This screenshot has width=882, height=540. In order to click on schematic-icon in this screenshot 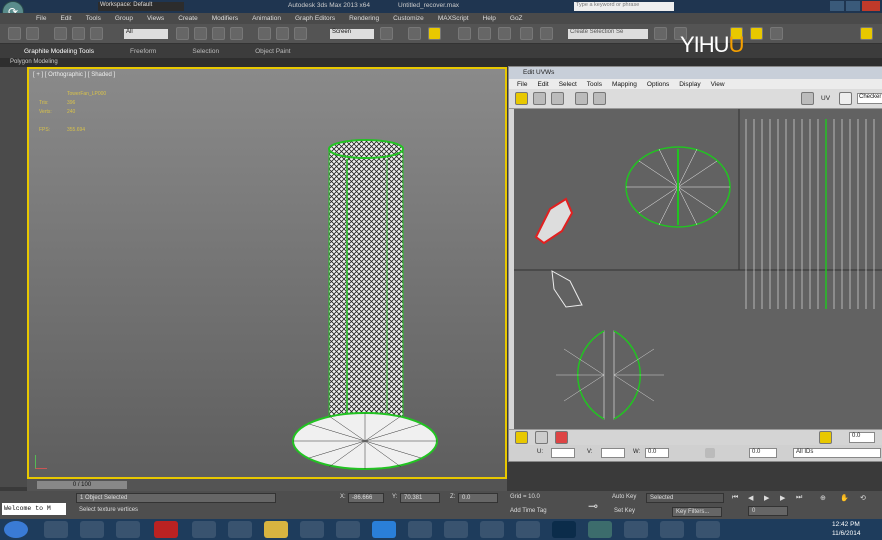, I will do `click(546, 33)`.